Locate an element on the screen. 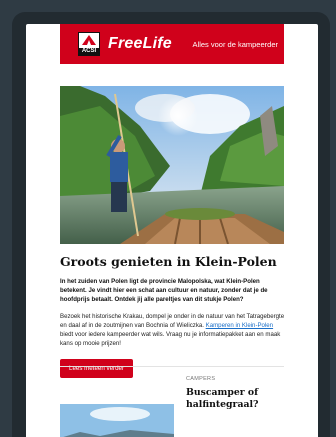  article-title: Groots genieten in Klein-Polen is located at coordinates (173, 262).